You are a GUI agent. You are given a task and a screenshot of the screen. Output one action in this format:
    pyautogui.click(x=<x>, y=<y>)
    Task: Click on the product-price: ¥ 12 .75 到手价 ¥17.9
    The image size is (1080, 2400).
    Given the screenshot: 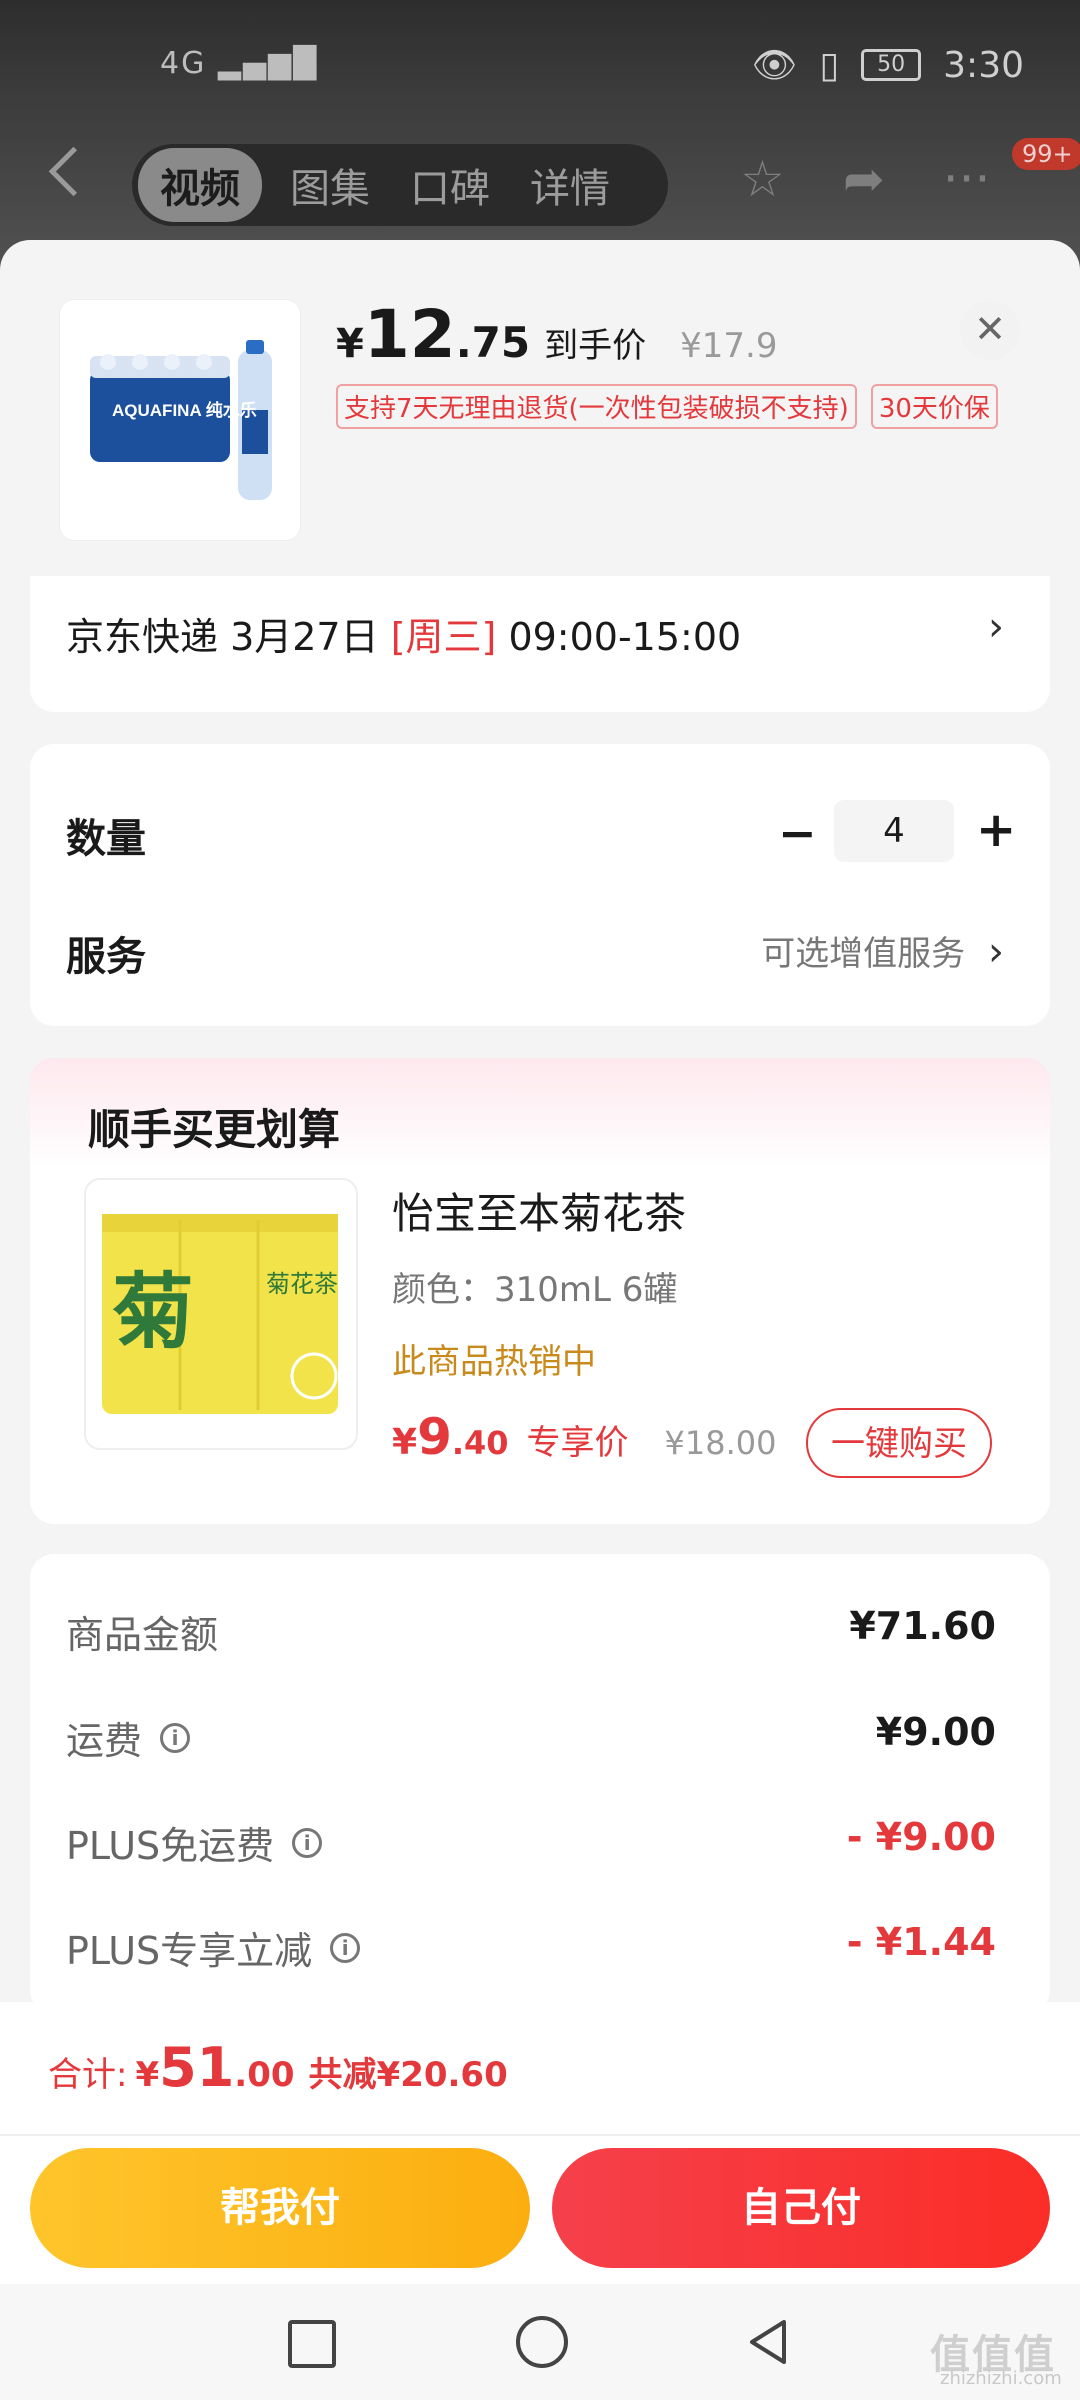 What is the action you would take?
    pyautogui.click(x=557, y=334)
    